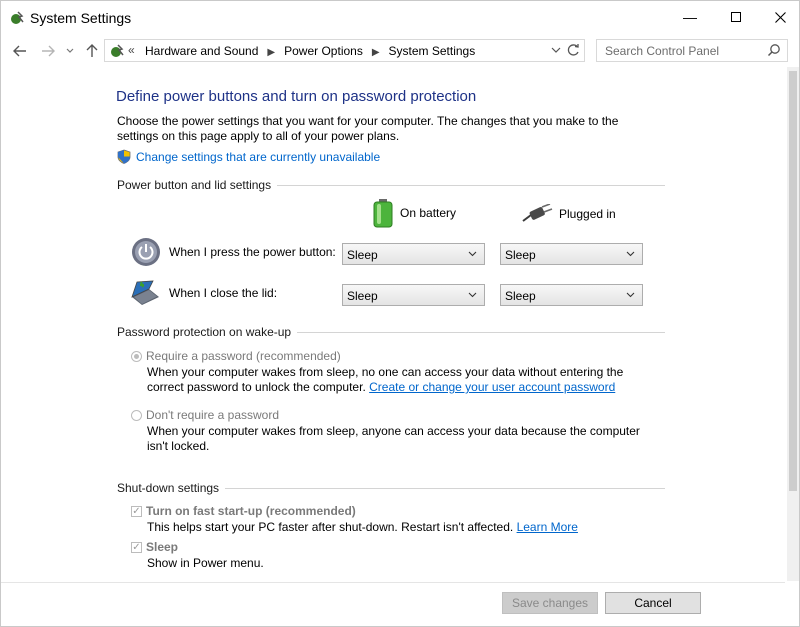  I want to click on vertical-scrollbar, so click(793, 324).